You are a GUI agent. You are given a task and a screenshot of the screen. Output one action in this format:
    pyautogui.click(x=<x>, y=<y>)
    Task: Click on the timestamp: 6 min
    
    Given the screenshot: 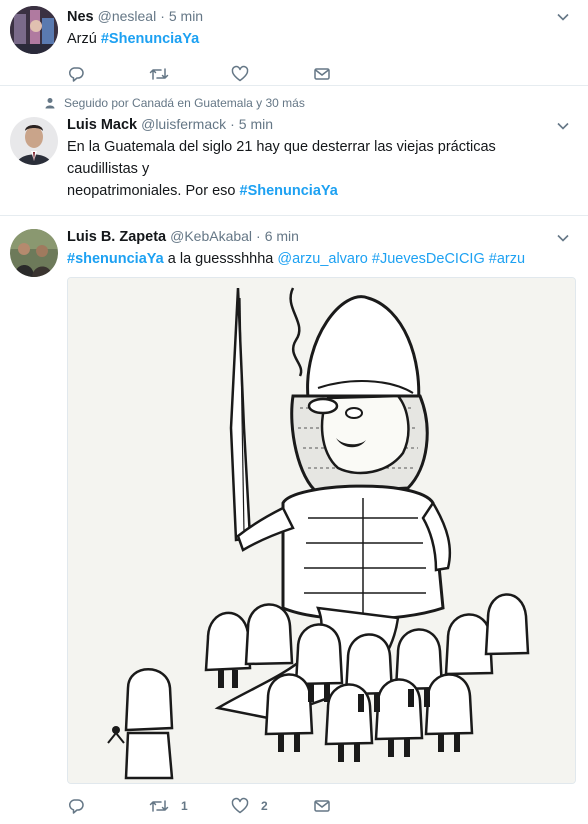 What is the action you would take?
    pyautogui.click(x=282, y=236)
    